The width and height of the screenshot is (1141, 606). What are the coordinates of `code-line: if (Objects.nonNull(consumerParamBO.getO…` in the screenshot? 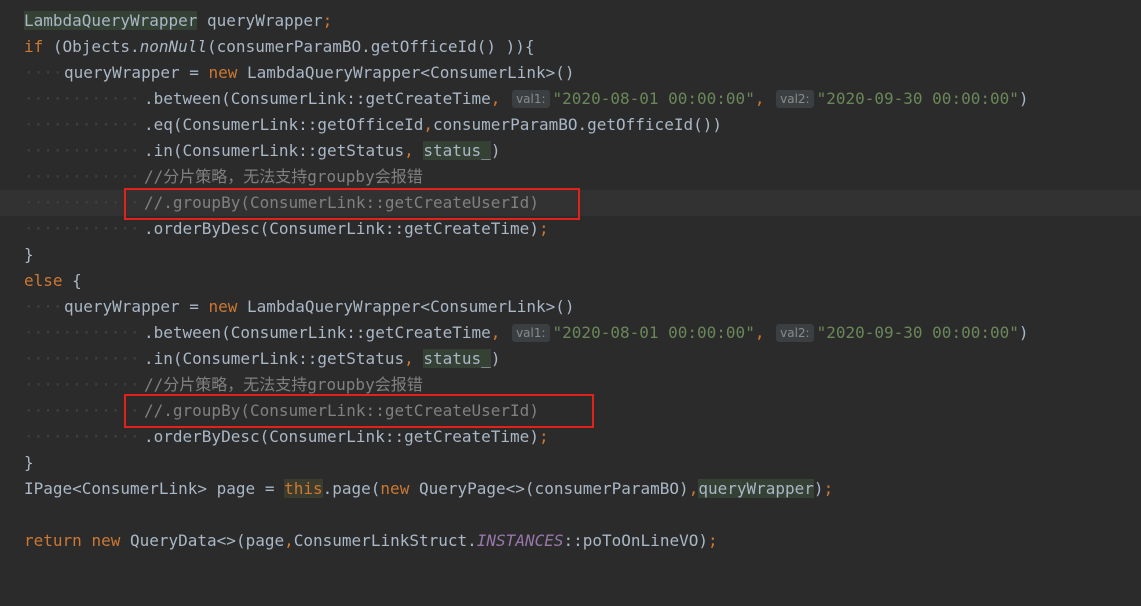 It's located at (570, 47).